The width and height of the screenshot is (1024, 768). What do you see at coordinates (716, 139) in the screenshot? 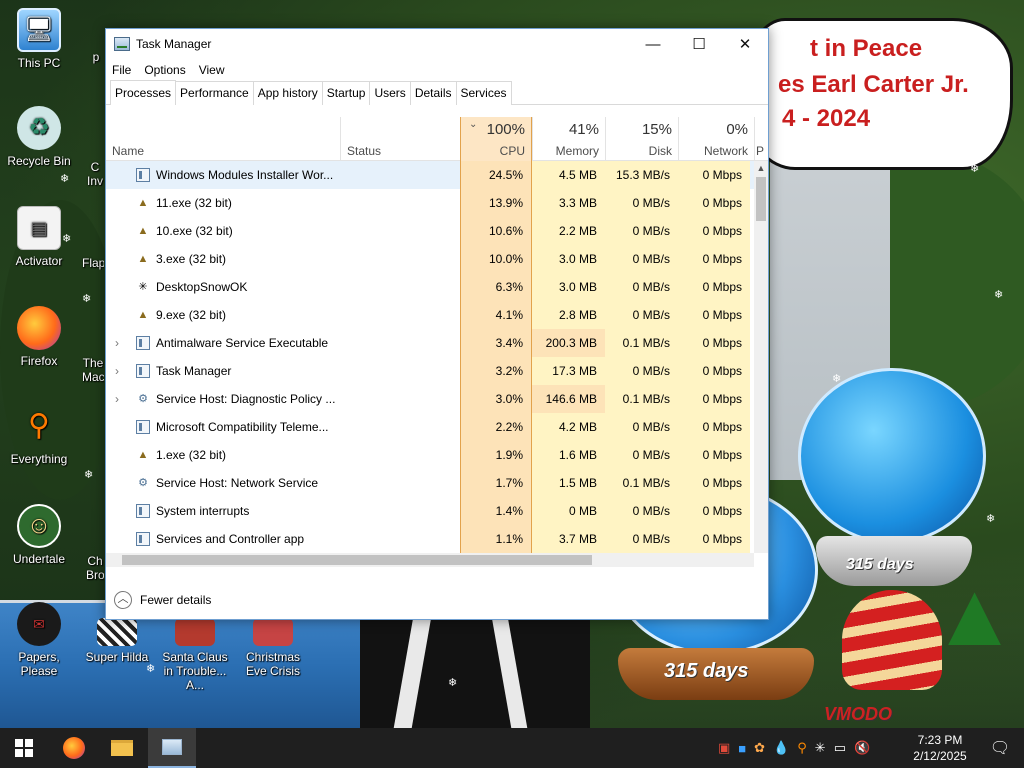
I see `column-header-network: 0% Network` at bounding box center [716, 139].